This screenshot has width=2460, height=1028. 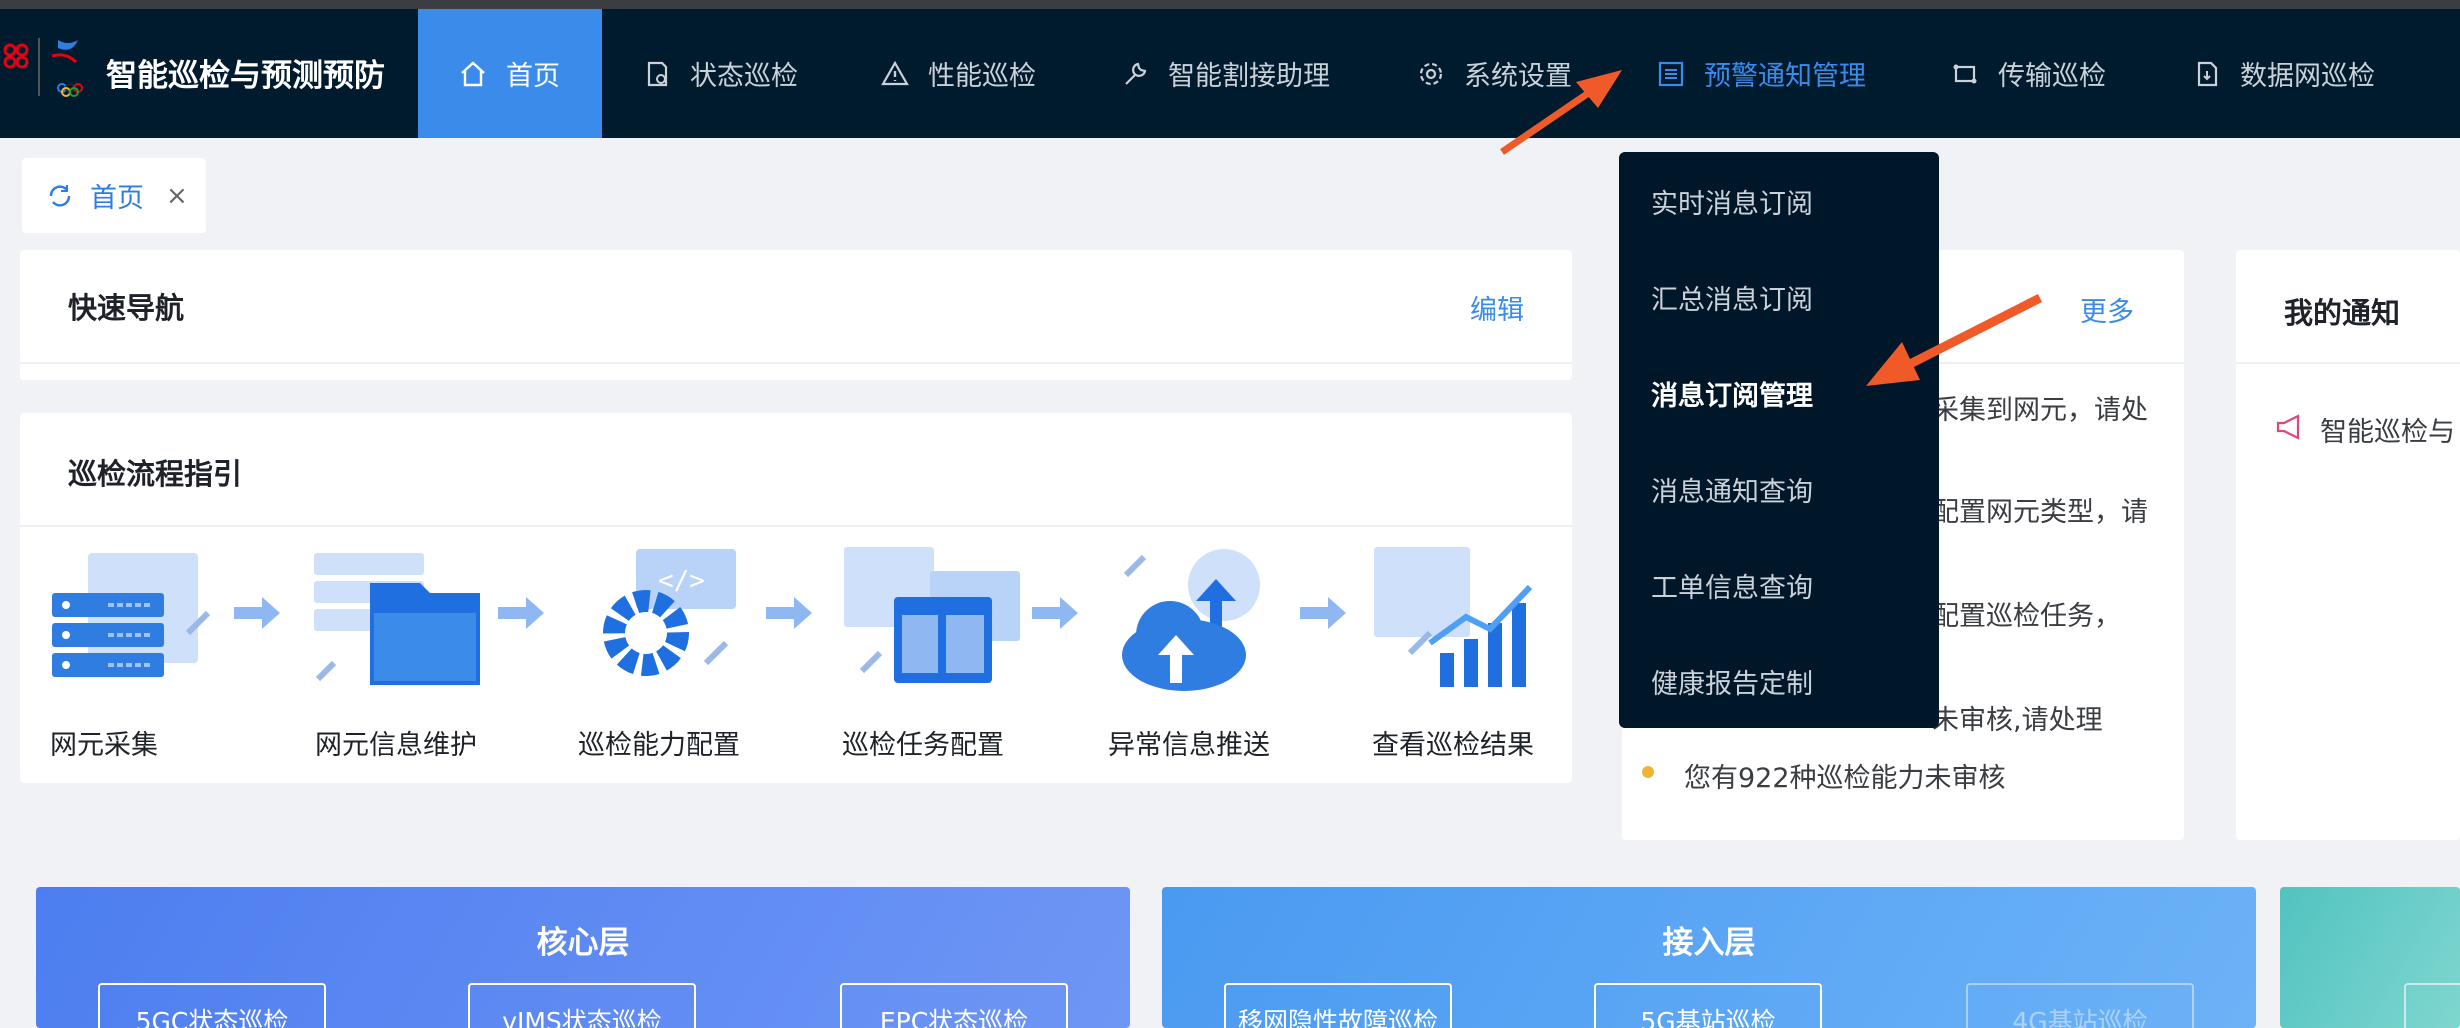 I want to click on nav-item-alert-notification: 预警通知管理, so click(x=1761, y=73).